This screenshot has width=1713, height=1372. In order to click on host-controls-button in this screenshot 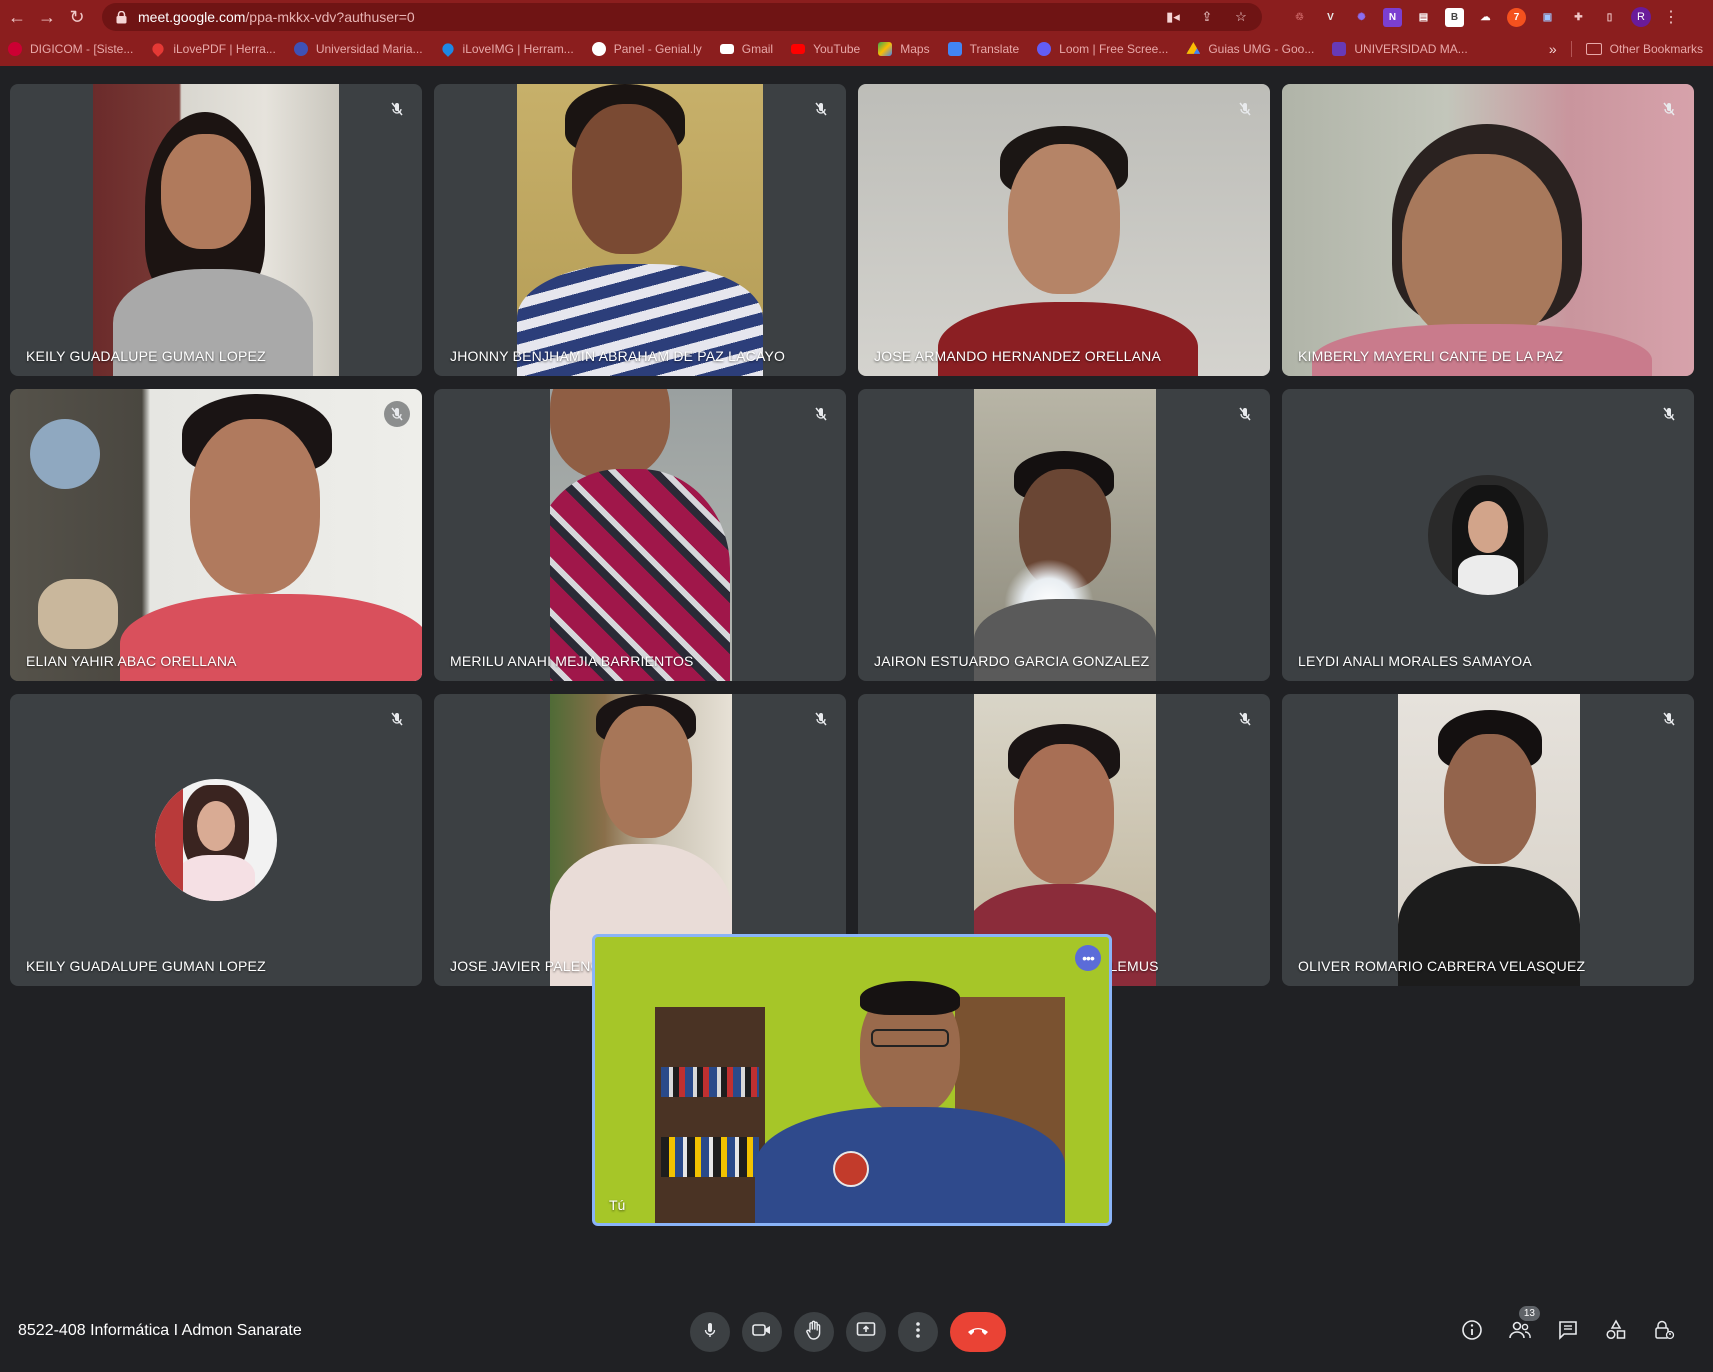, I will do `click(1664, 1332)`.